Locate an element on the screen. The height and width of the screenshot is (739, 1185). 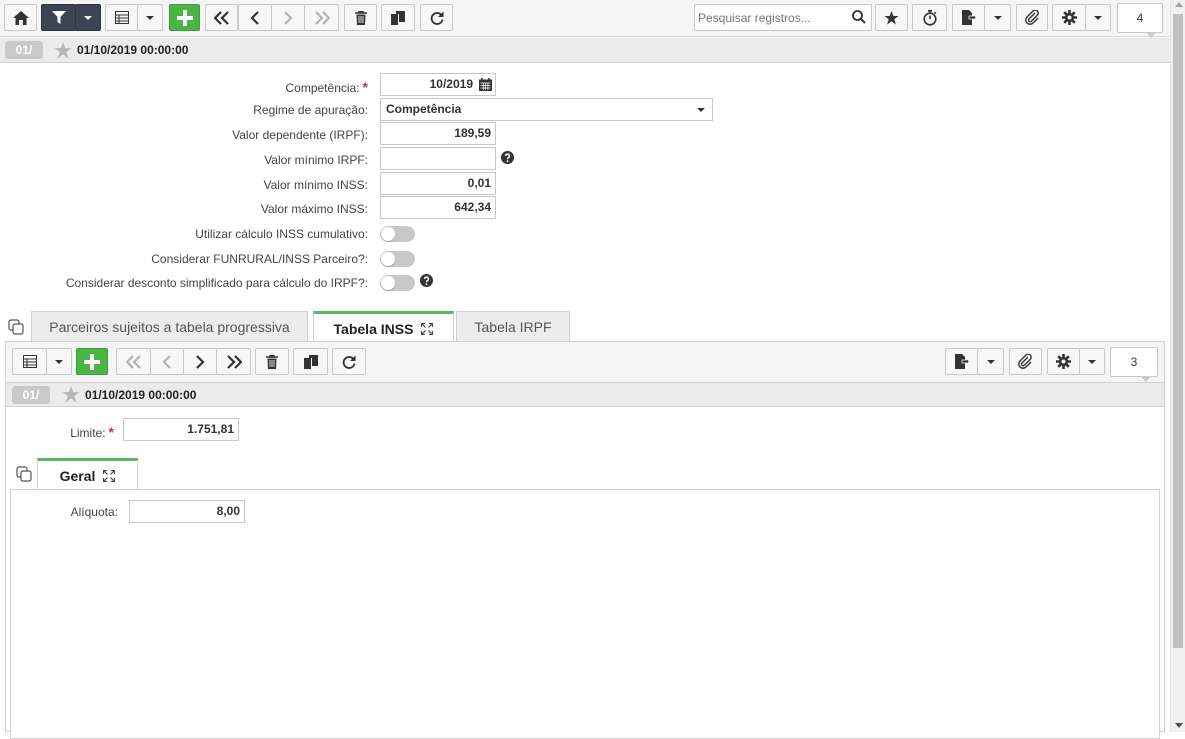
refresh-button is located at coordinates (436, 17).